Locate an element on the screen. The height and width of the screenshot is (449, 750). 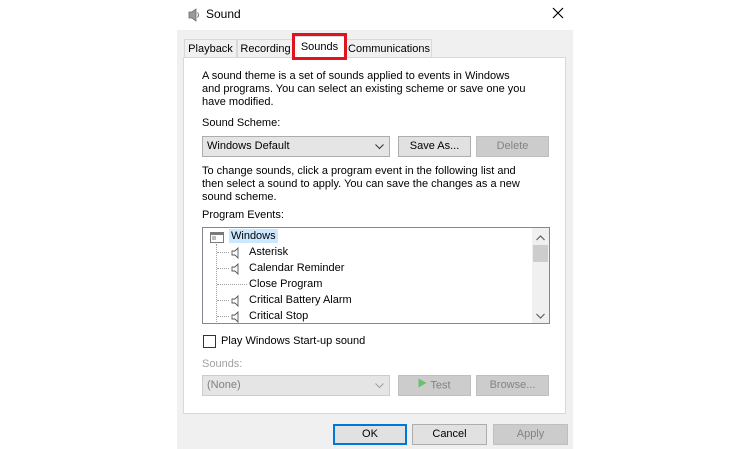
close-icon is located at coordinates (558, 15).